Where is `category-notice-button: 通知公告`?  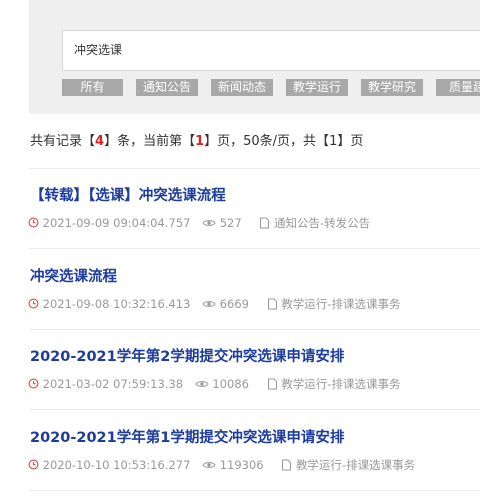 category-notice-button: 通知公告 is located at coordinates (167, 87).